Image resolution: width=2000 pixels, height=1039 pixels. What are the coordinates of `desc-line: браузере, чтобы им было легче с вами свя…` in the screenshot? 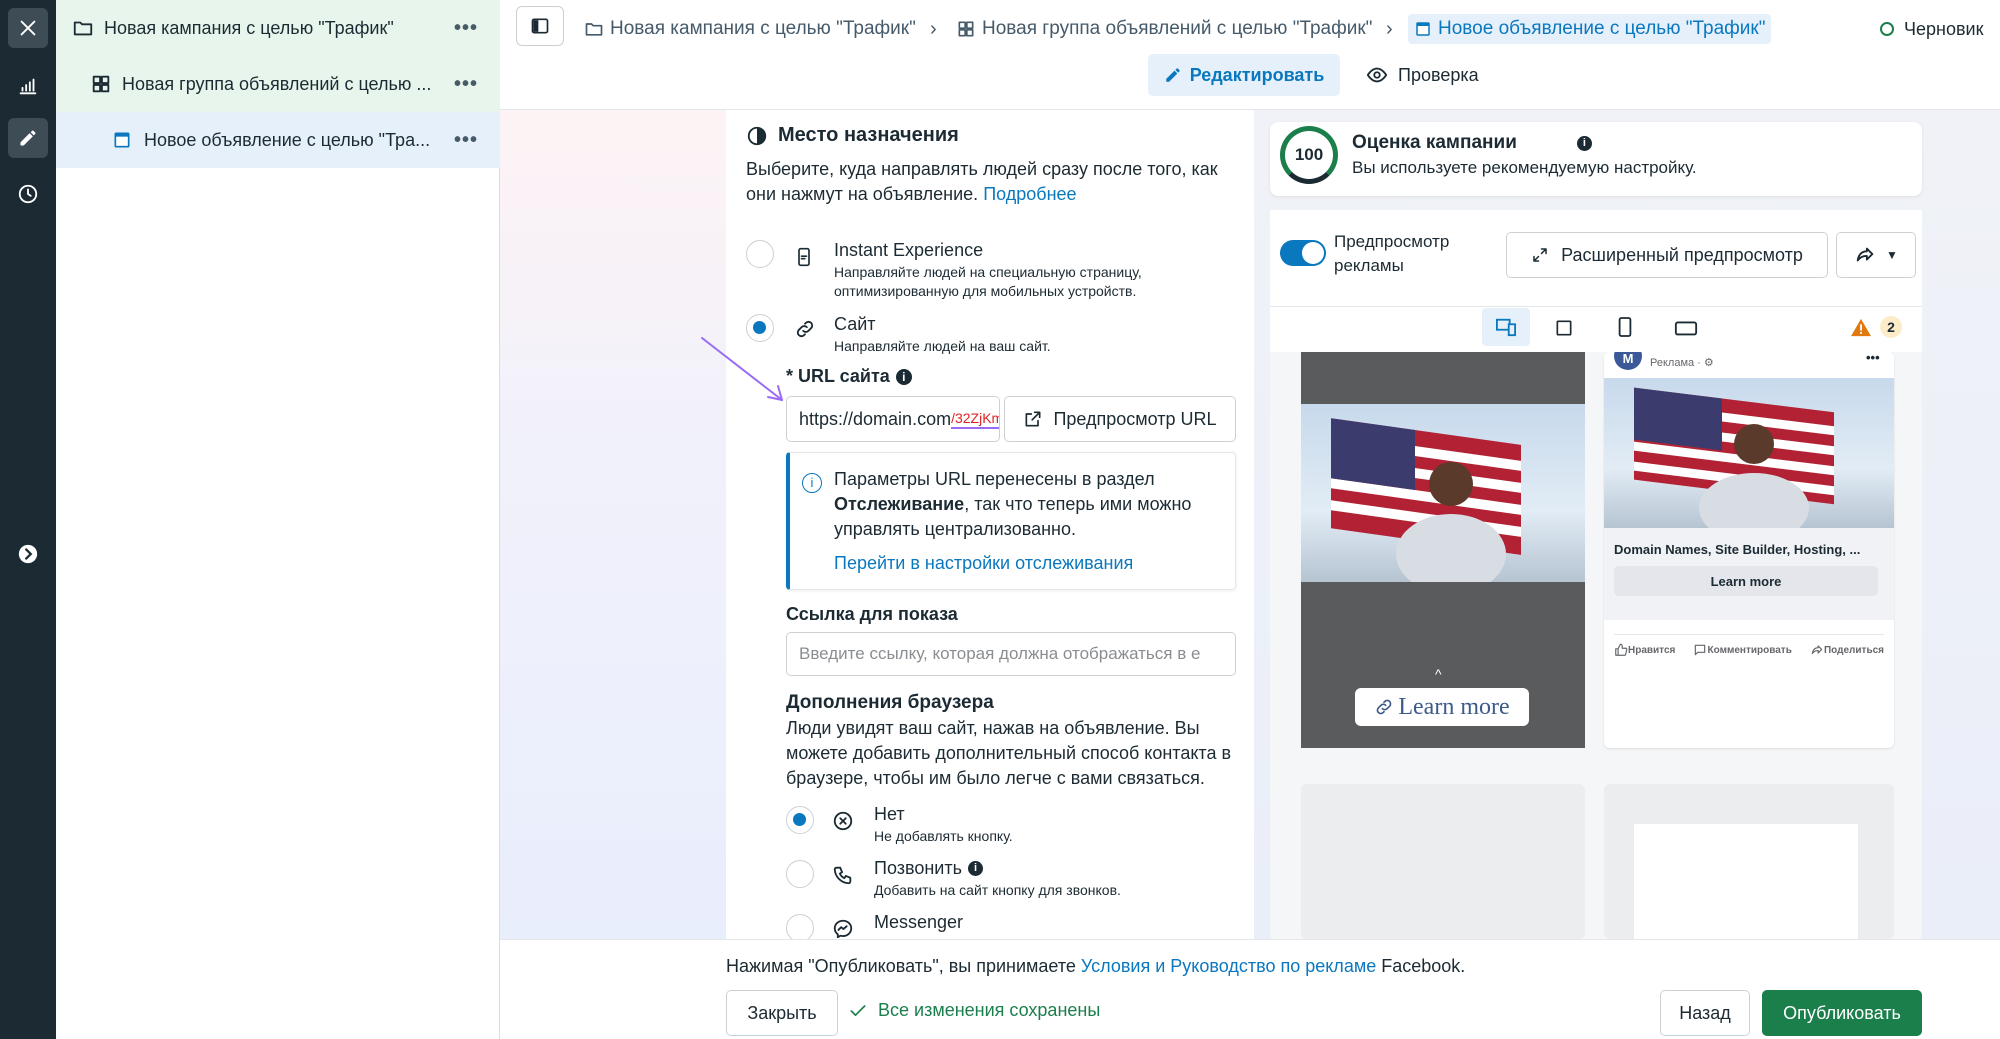 It's located at (995, 778).